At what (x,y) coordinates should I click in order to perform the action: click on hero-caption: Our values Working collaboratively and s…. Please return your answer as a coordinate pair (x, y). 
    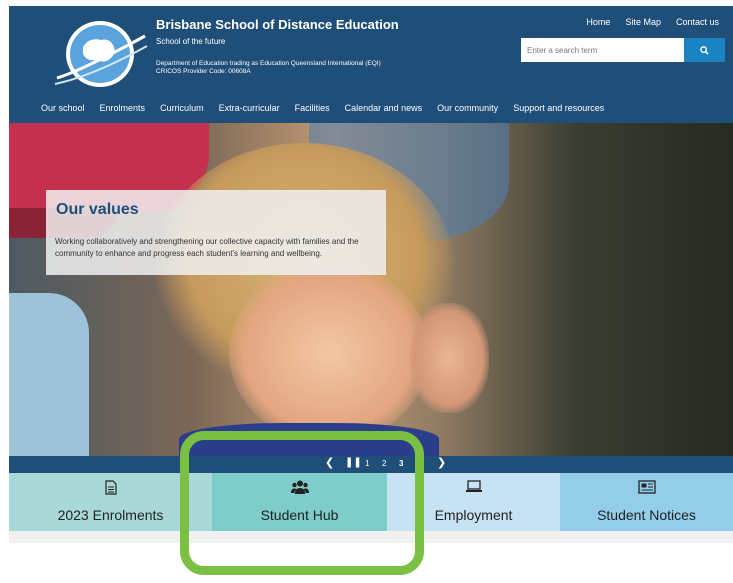
    Looking at the image, I should click on (216, 232).